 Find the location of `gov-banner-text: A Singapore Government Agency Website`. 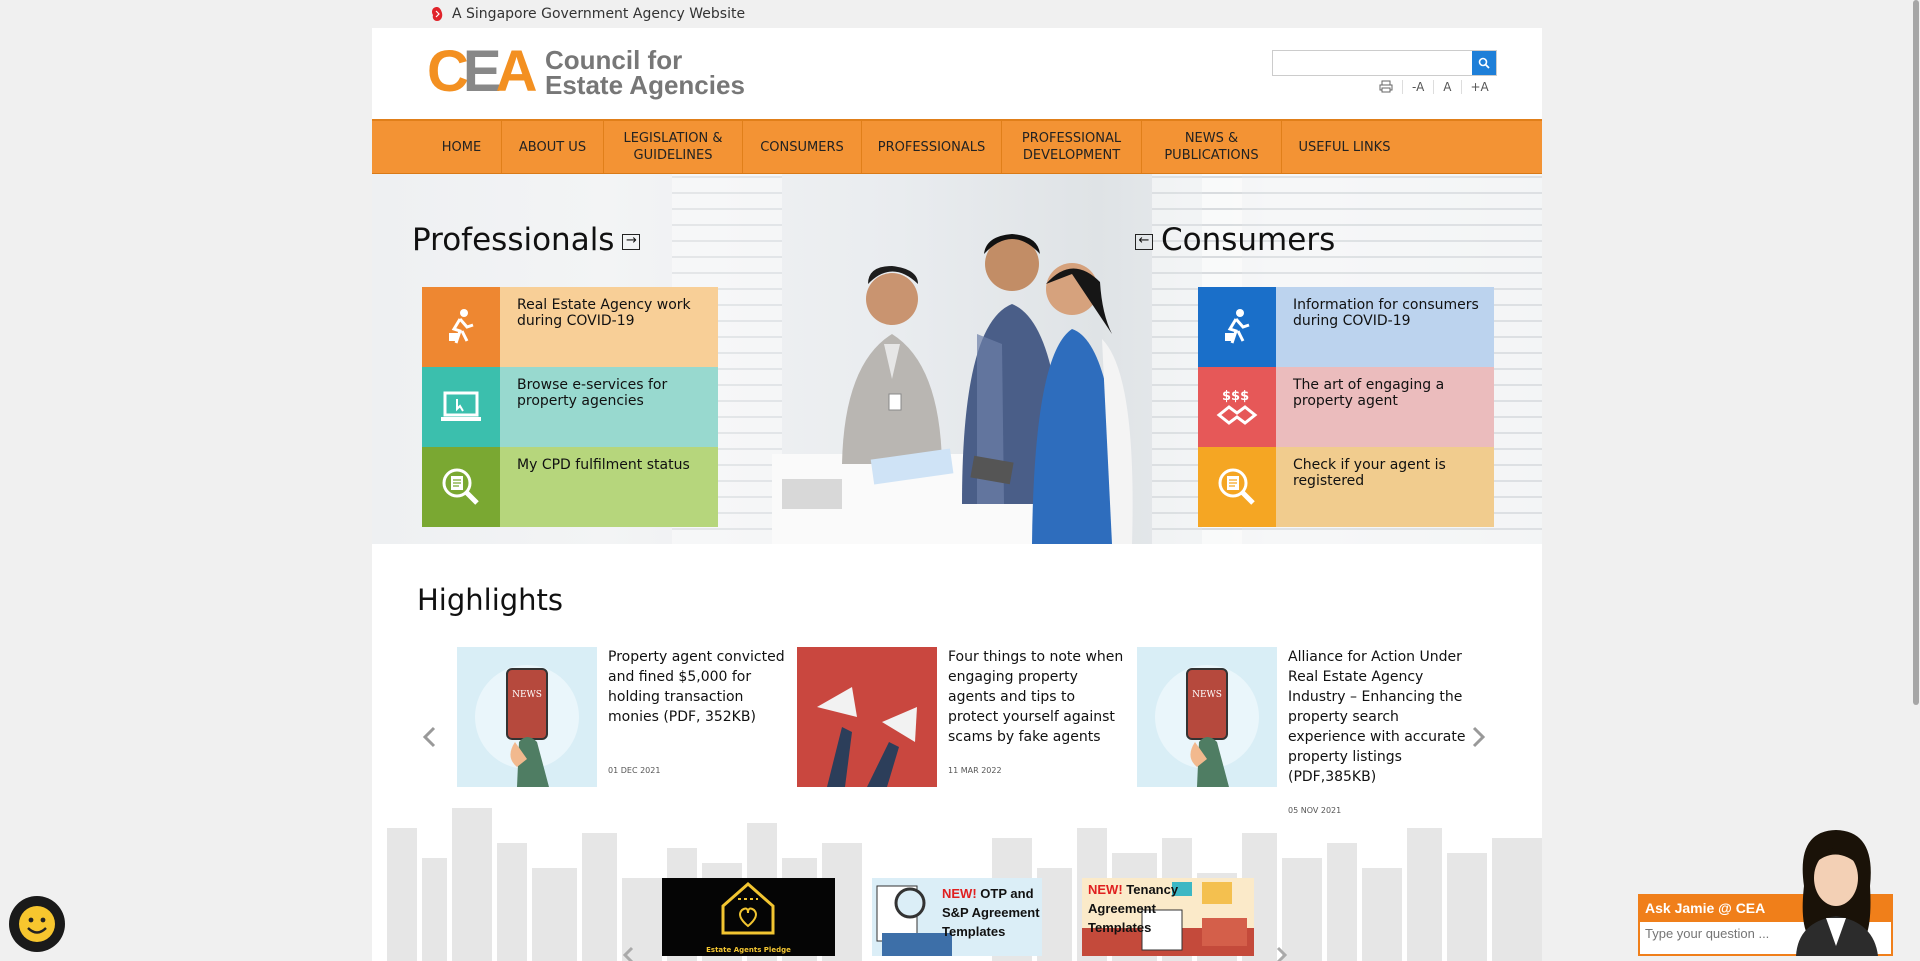

gov-banner-text: A Singapore Government Agency Website is located at coordinates (599, 14).